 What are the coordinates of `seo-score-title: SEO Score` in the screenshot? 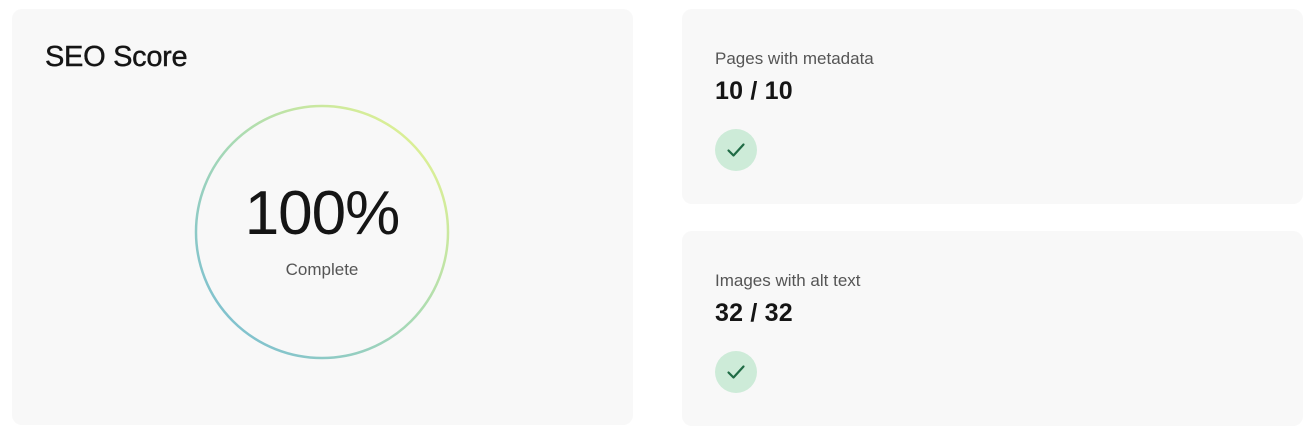 It's located at (116, 57).